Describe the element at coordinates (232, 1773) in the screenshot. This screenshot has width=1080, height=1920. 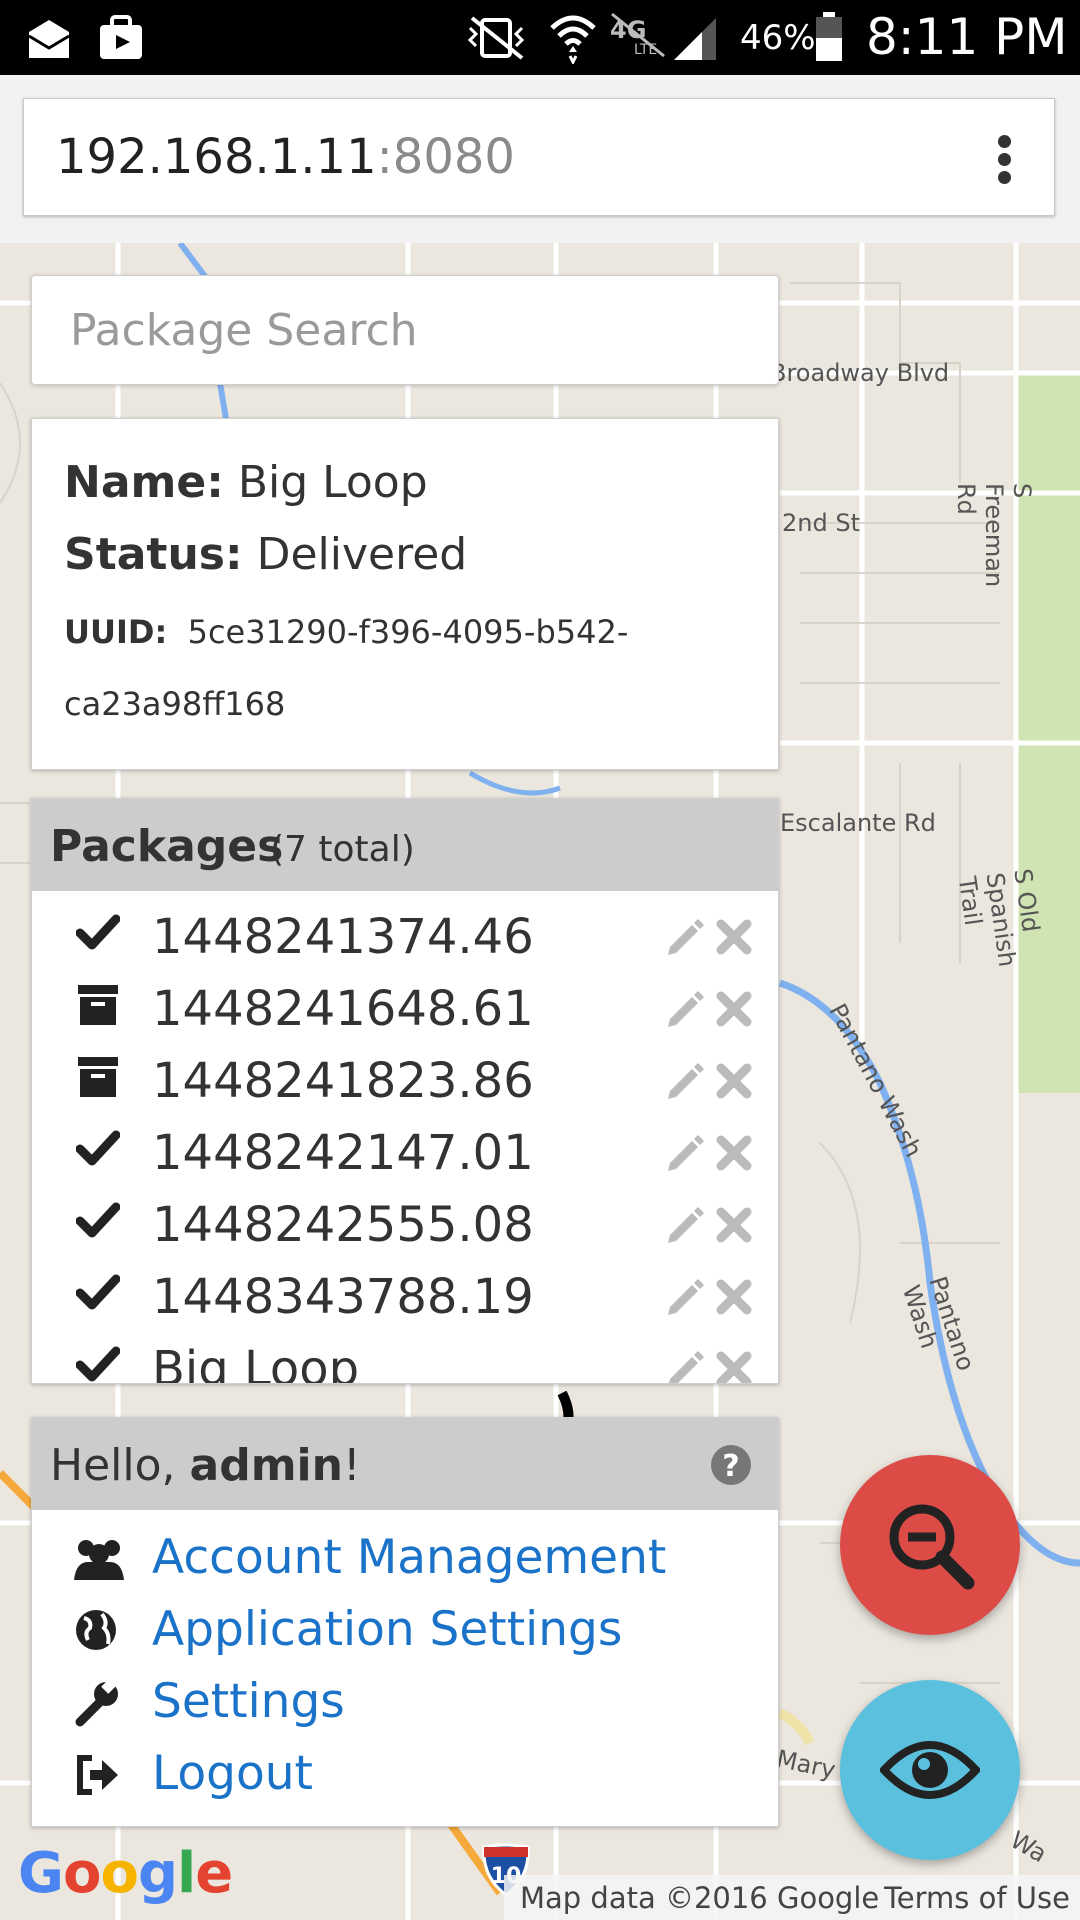
I see `menu-item-label: Logout` at that location.